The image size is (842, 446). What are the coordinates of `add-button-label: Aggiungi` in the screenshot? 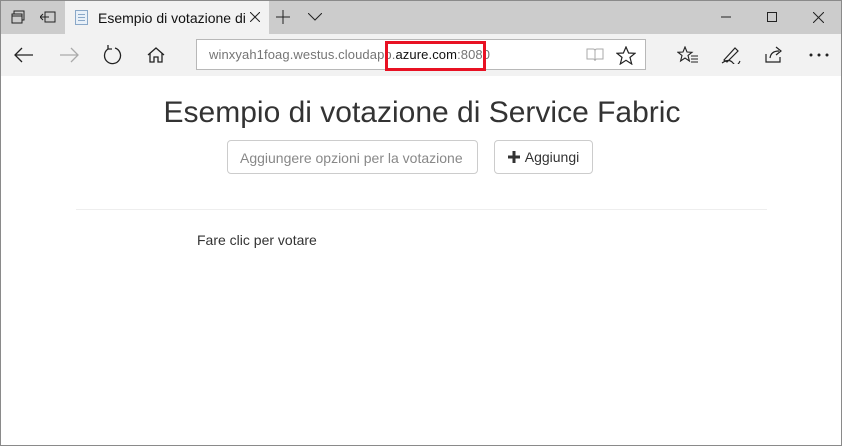 It's located at (552, 157).